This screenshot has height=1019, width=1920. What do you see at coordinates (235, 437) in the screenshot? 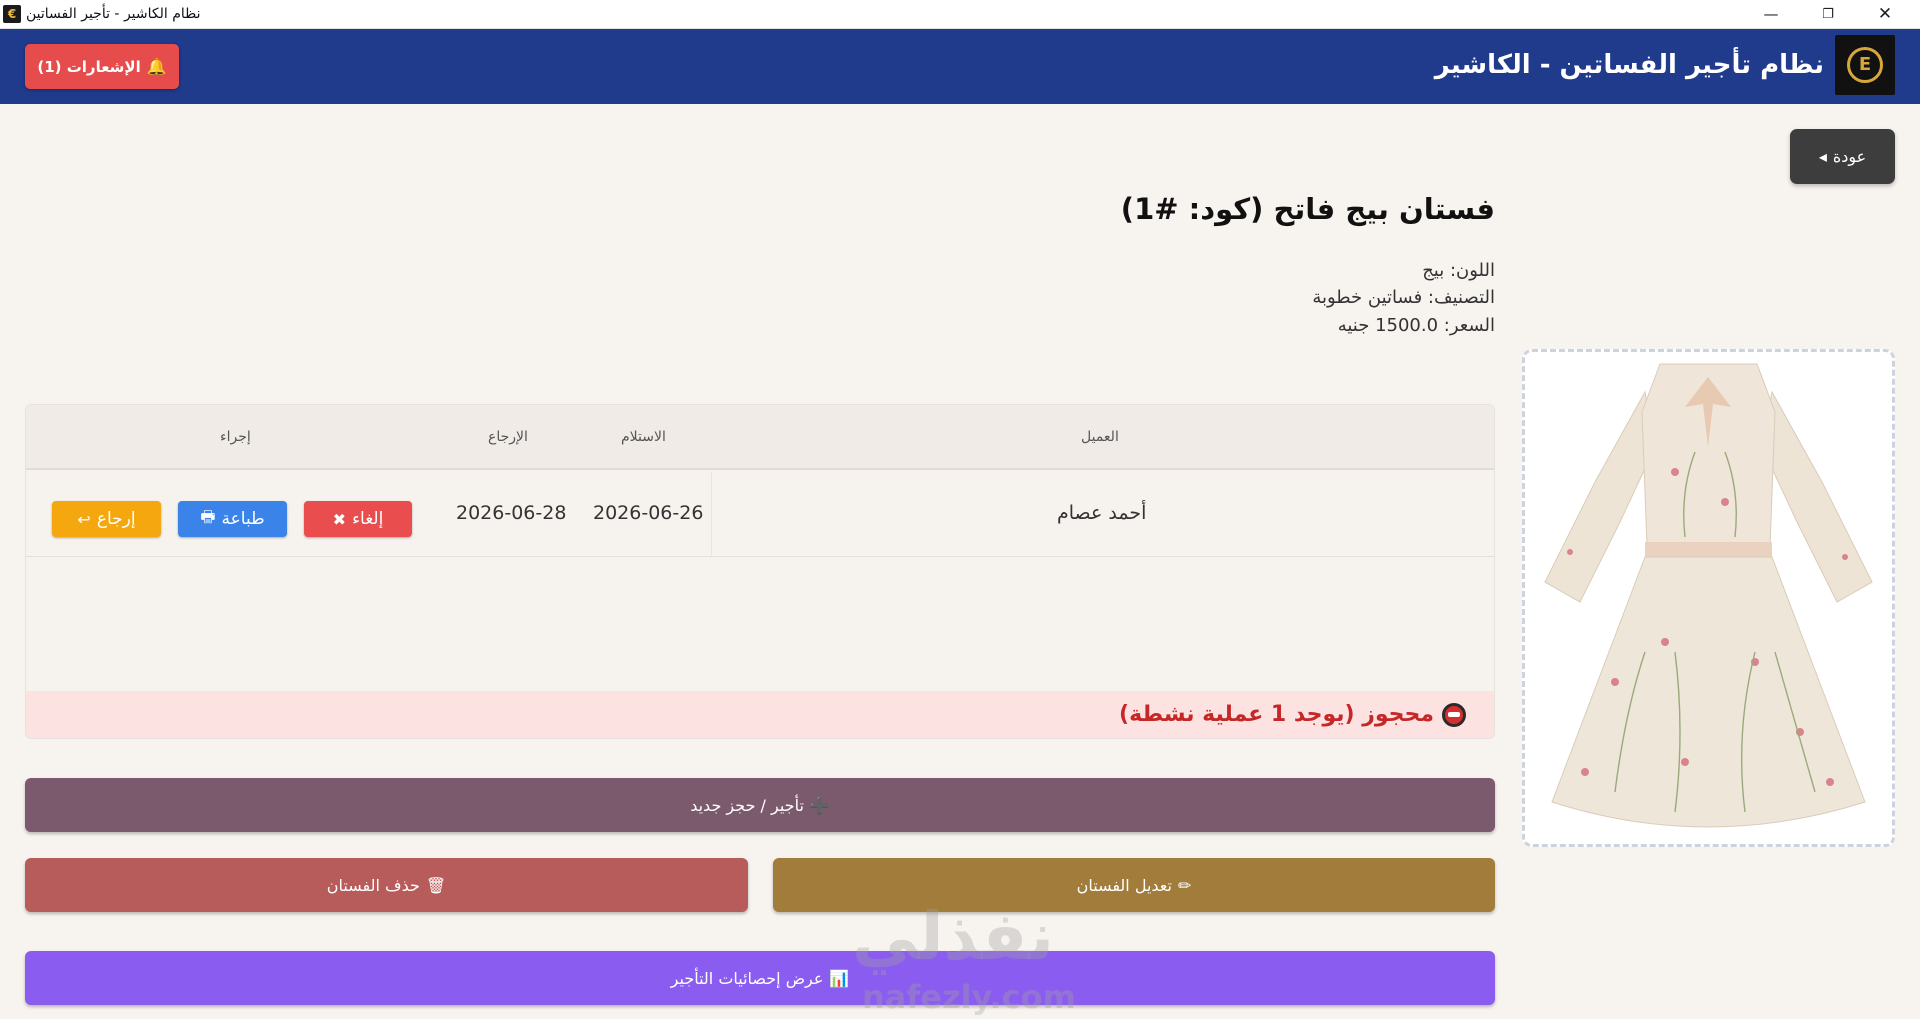
I see `header-action: إجراء` at bounding box center [235, 437].